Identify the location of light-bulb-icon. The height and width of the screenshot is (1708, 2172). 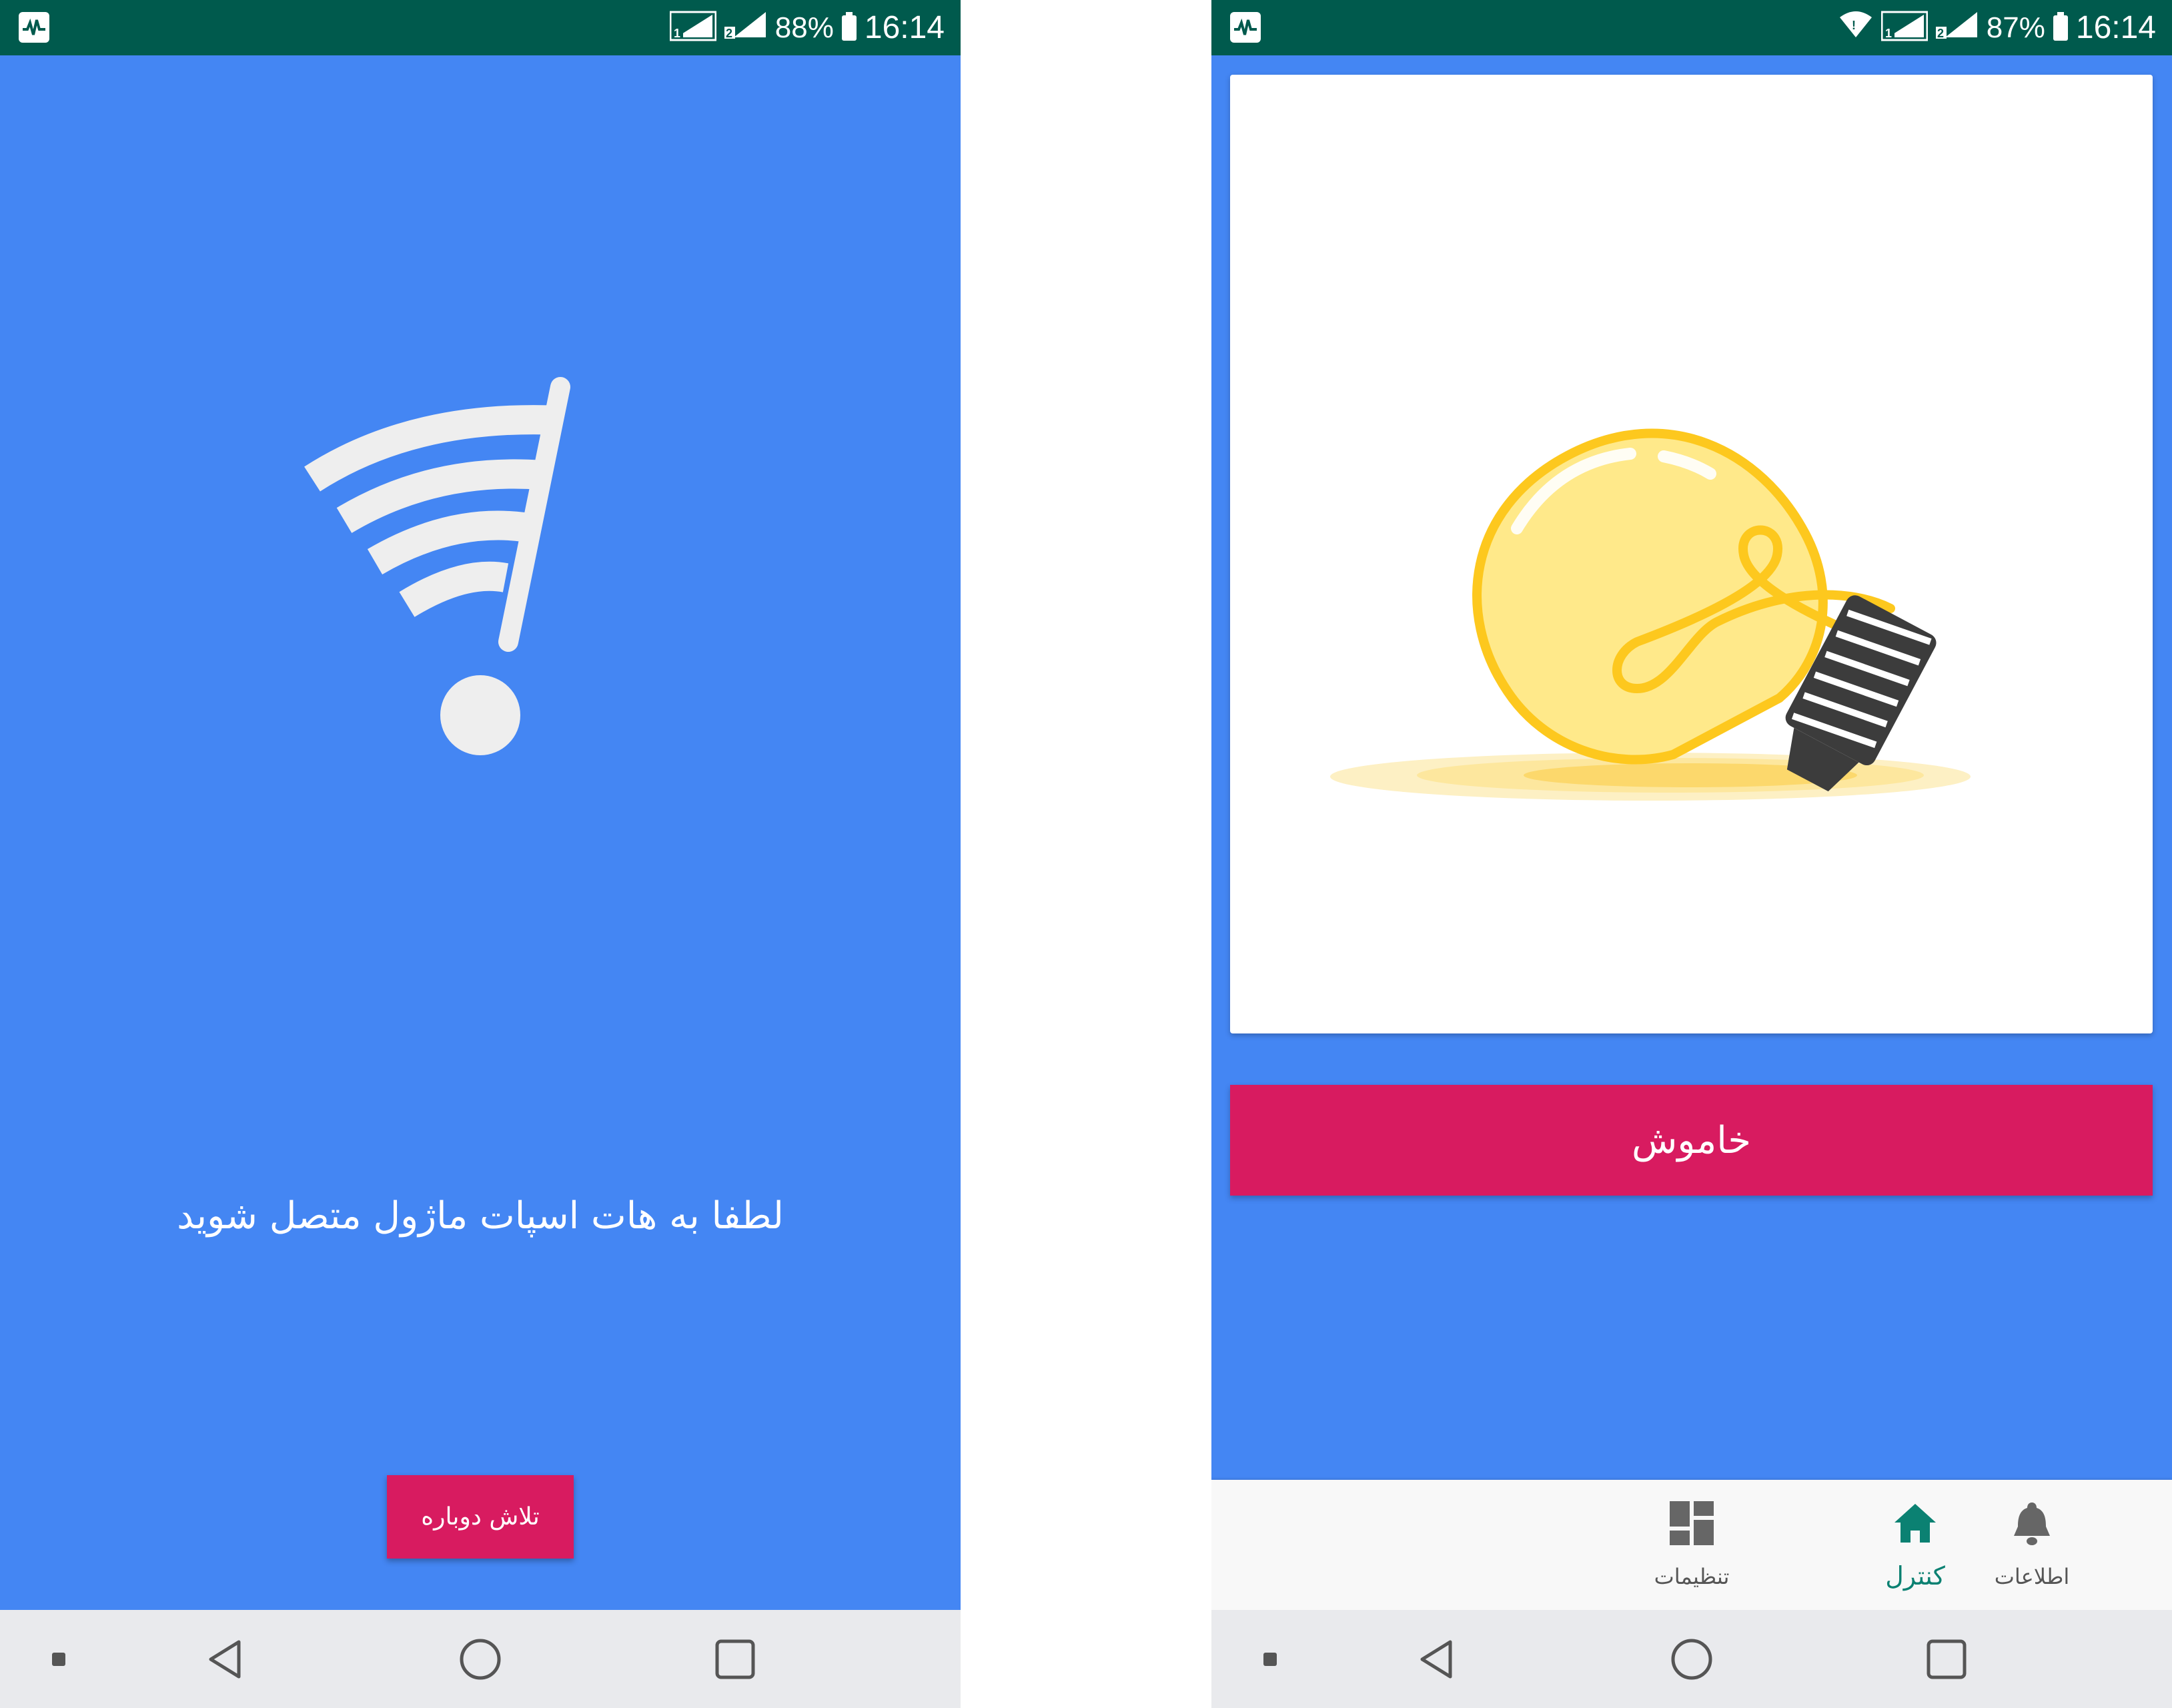
(1670, 630).